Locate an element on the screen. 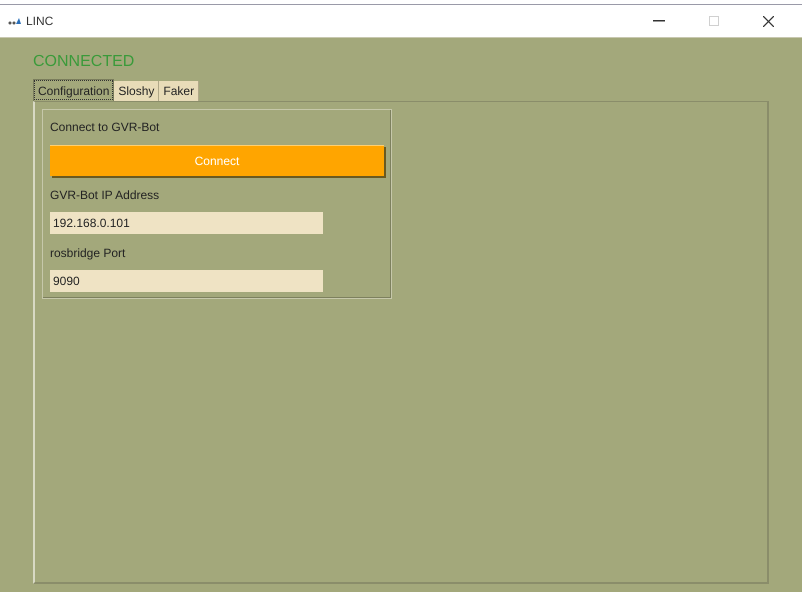 This screenshot has height=592, width=802. input-field: 192.168.0.101 is located at coordinates (186, 223).